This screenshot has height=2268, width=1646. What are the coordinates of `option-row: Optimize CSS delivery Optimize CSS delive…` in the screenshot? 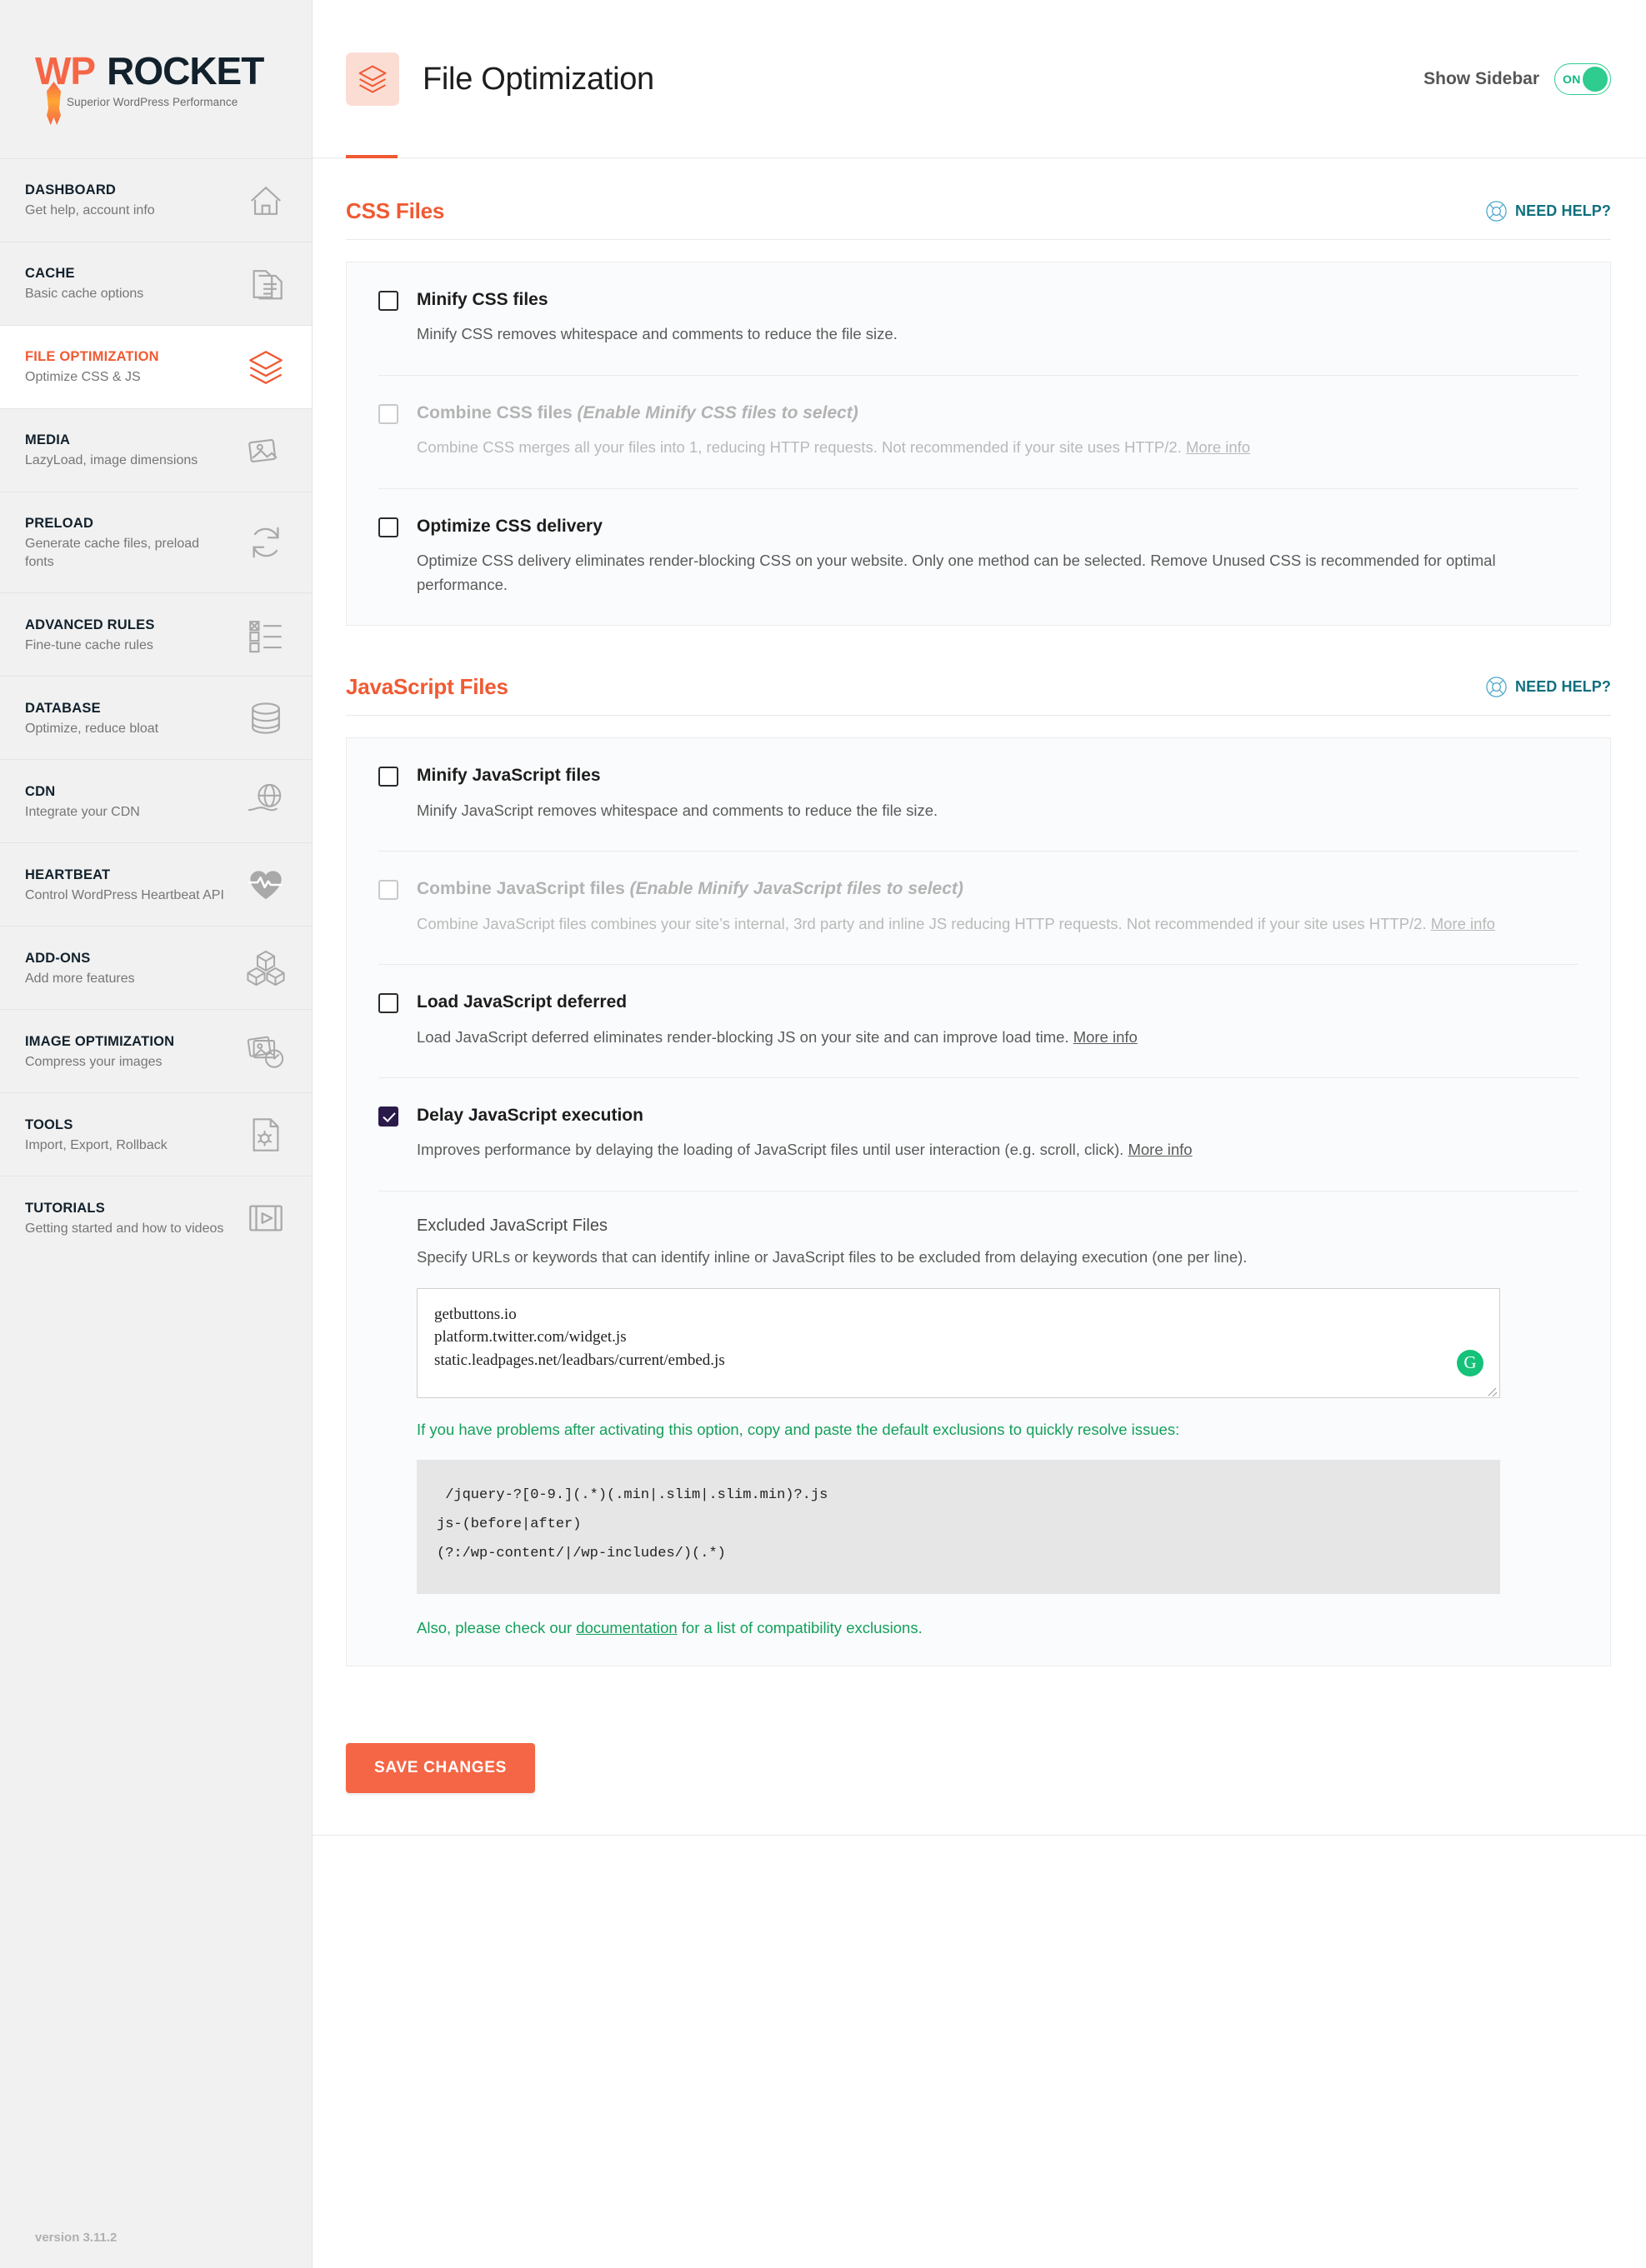 It's located at (978, 556).